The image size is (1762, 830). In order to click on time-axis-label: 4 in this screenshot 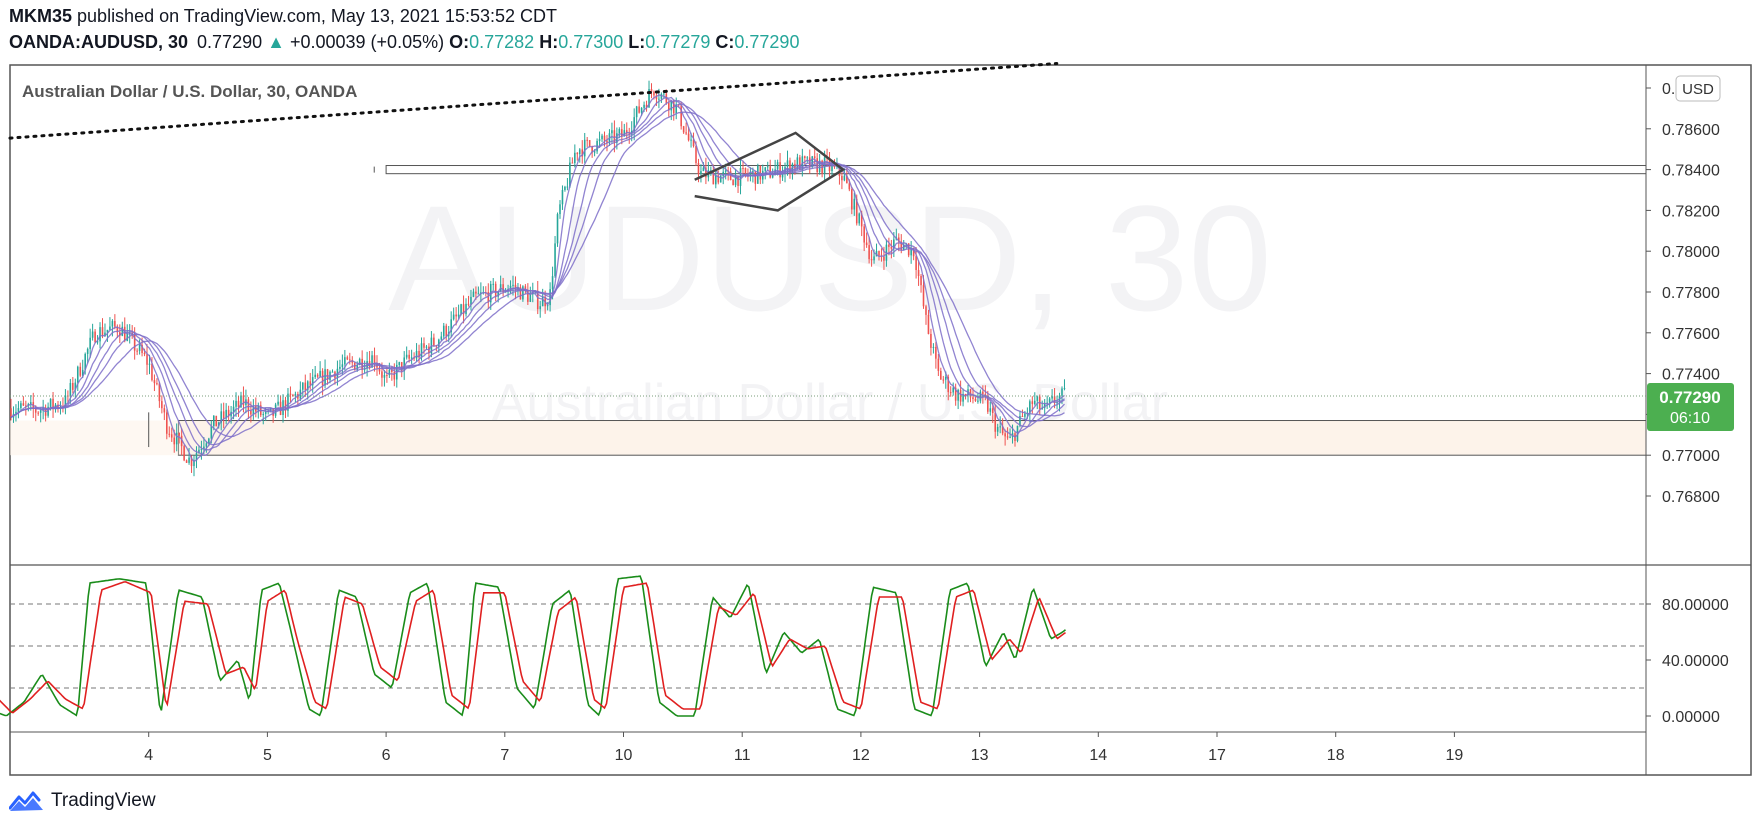, I will do `click(148, 755)`.